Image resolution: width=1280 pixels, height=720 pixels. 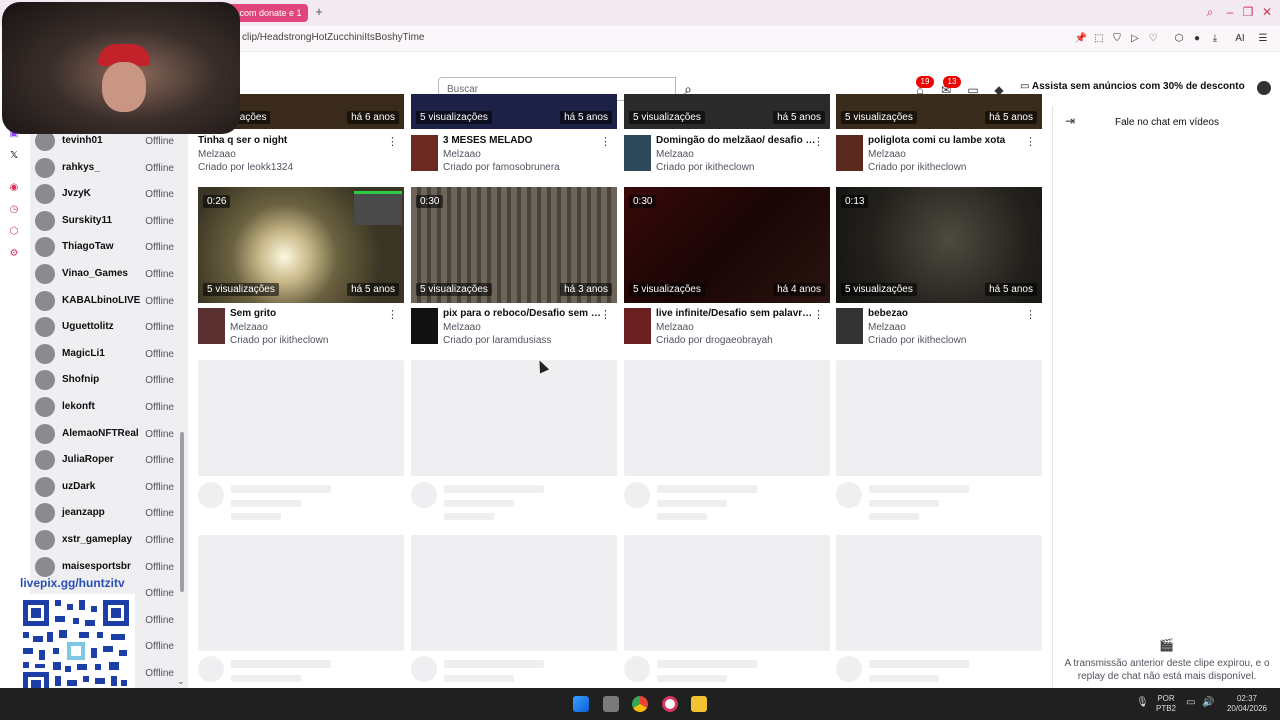 What do you see at coordinates (107, 327) in the screenshot?
I see `channel-item: Uguettolitz Offline` at bounding box center [107, 327].